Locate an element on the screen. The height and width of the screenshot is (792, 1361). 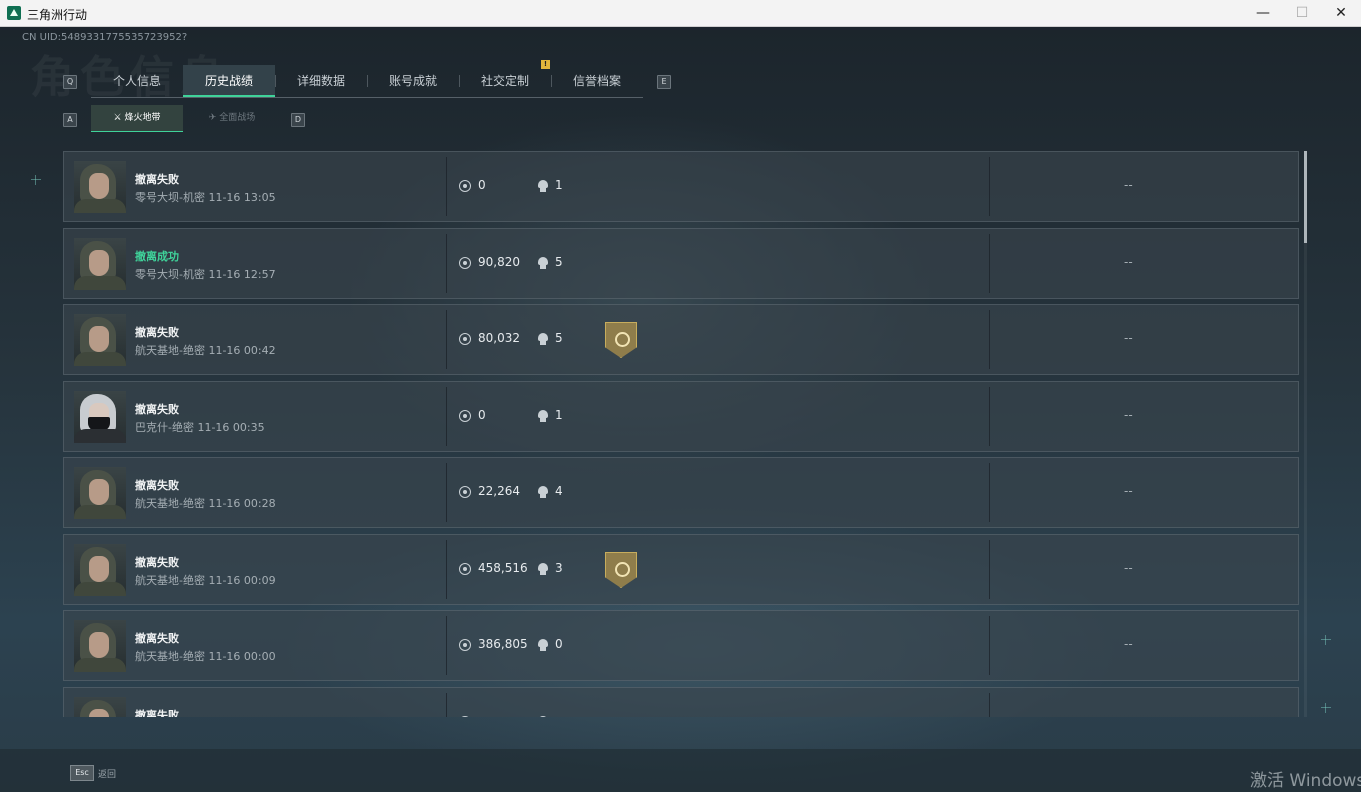
map-and-time: 零号大坝-机密 11-16 13:05 is located at coordinates (205, 197).